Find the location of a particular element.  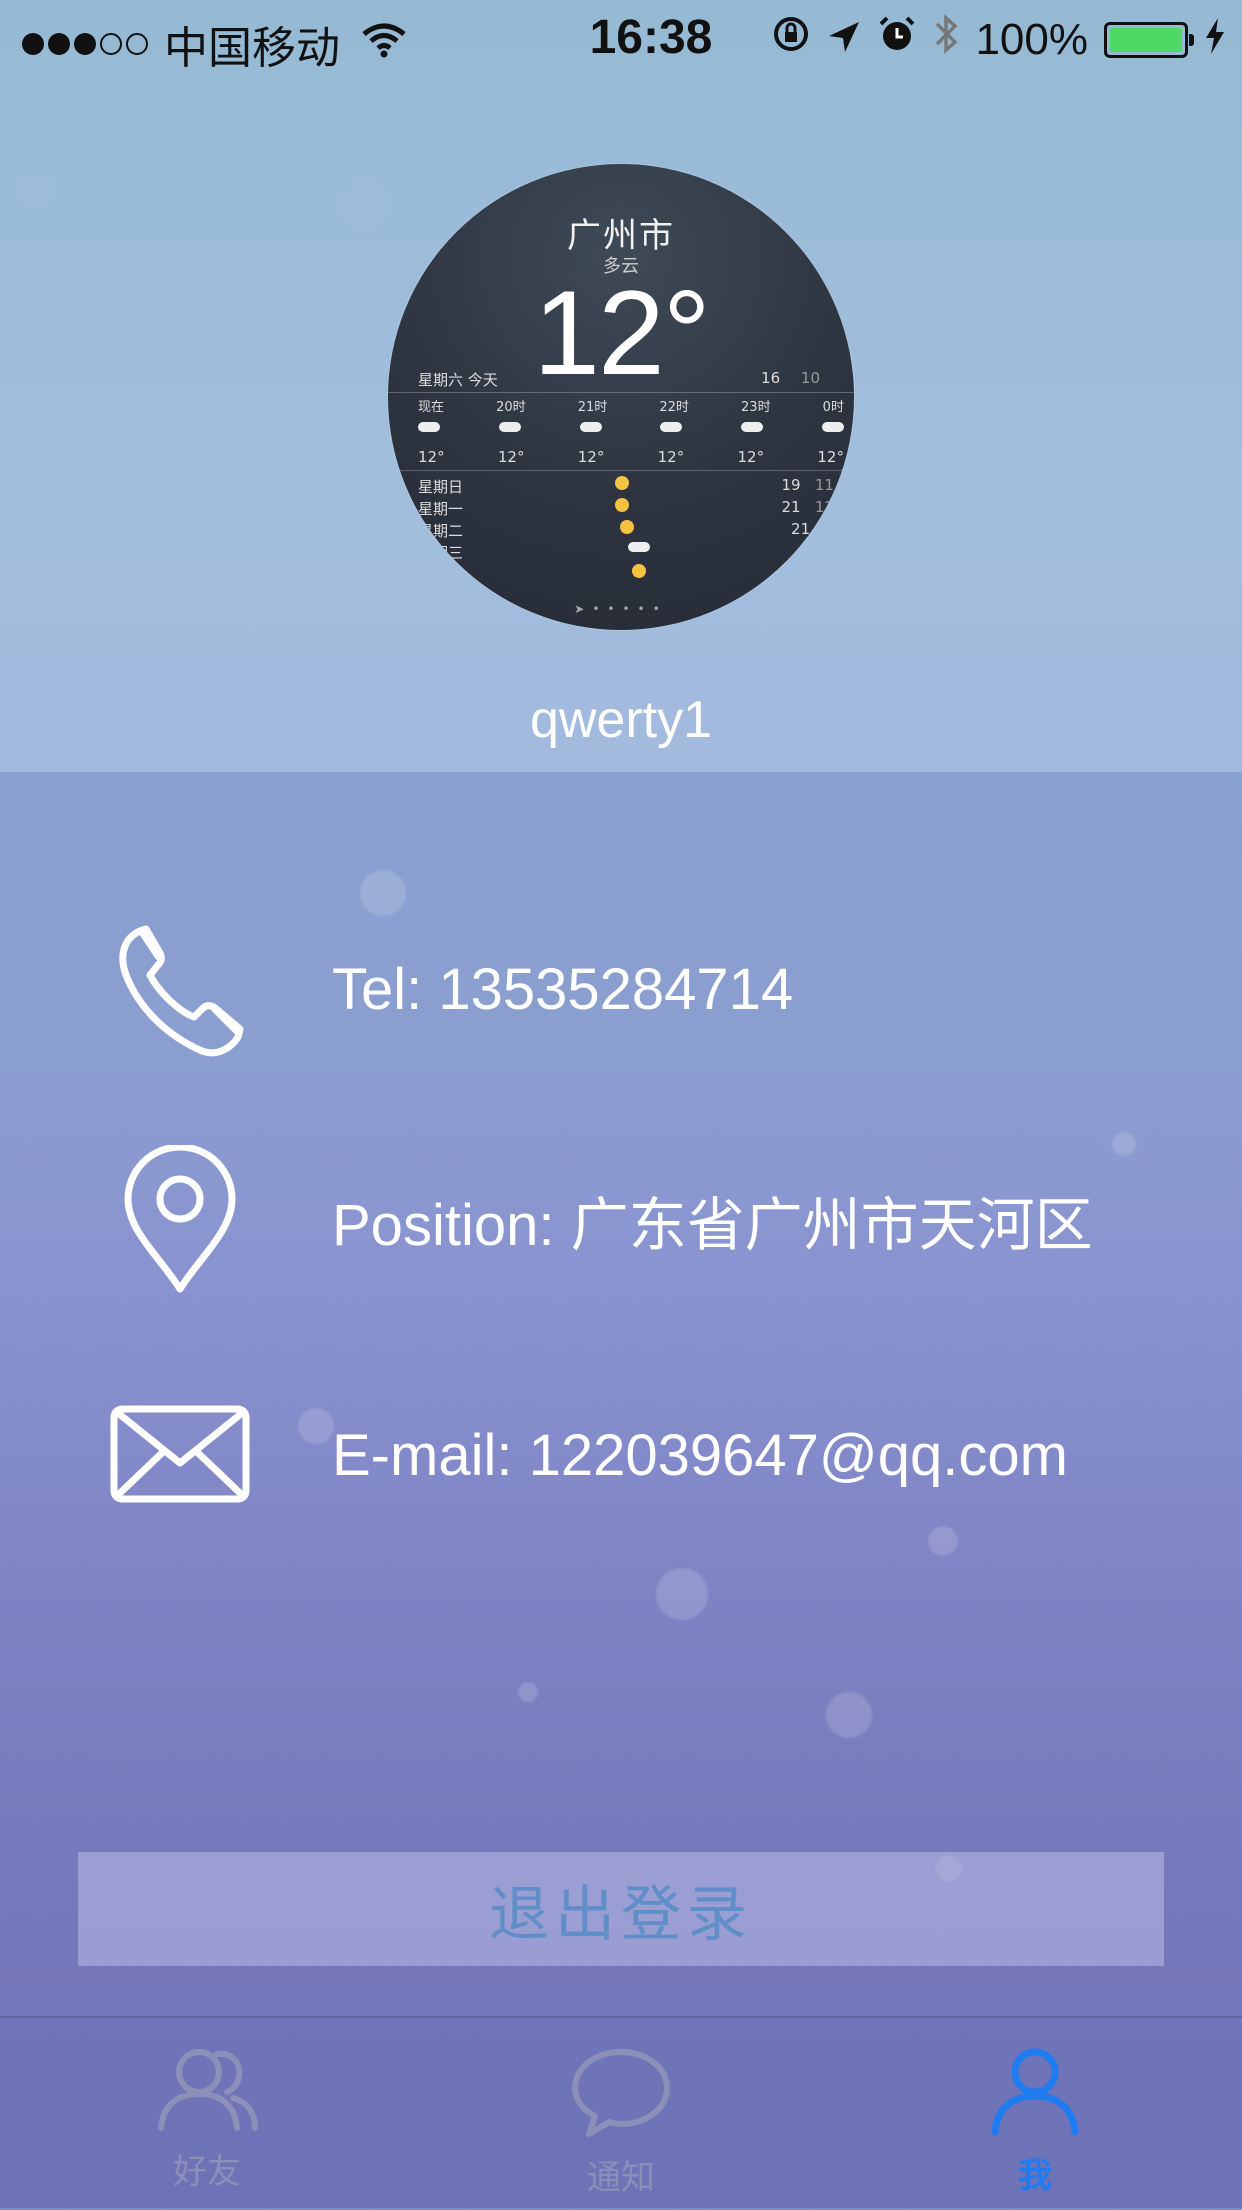

logout-button: 退出登录 is located at coordinates (621, 1909).